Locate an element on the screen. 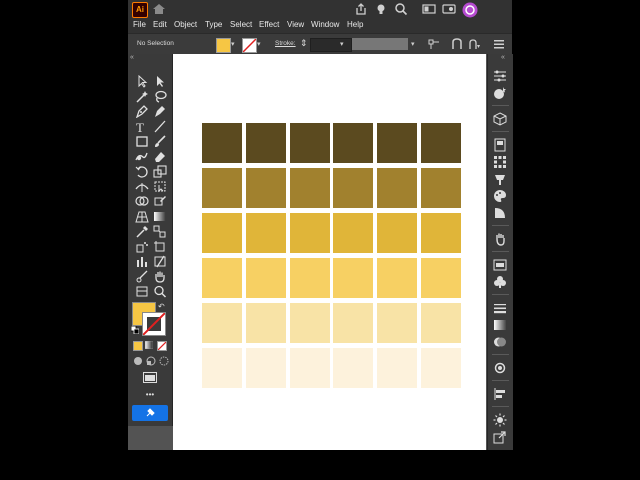 This screenshot has width=640, height=480. brush-definition-icon is located at coordinates (434, 44).